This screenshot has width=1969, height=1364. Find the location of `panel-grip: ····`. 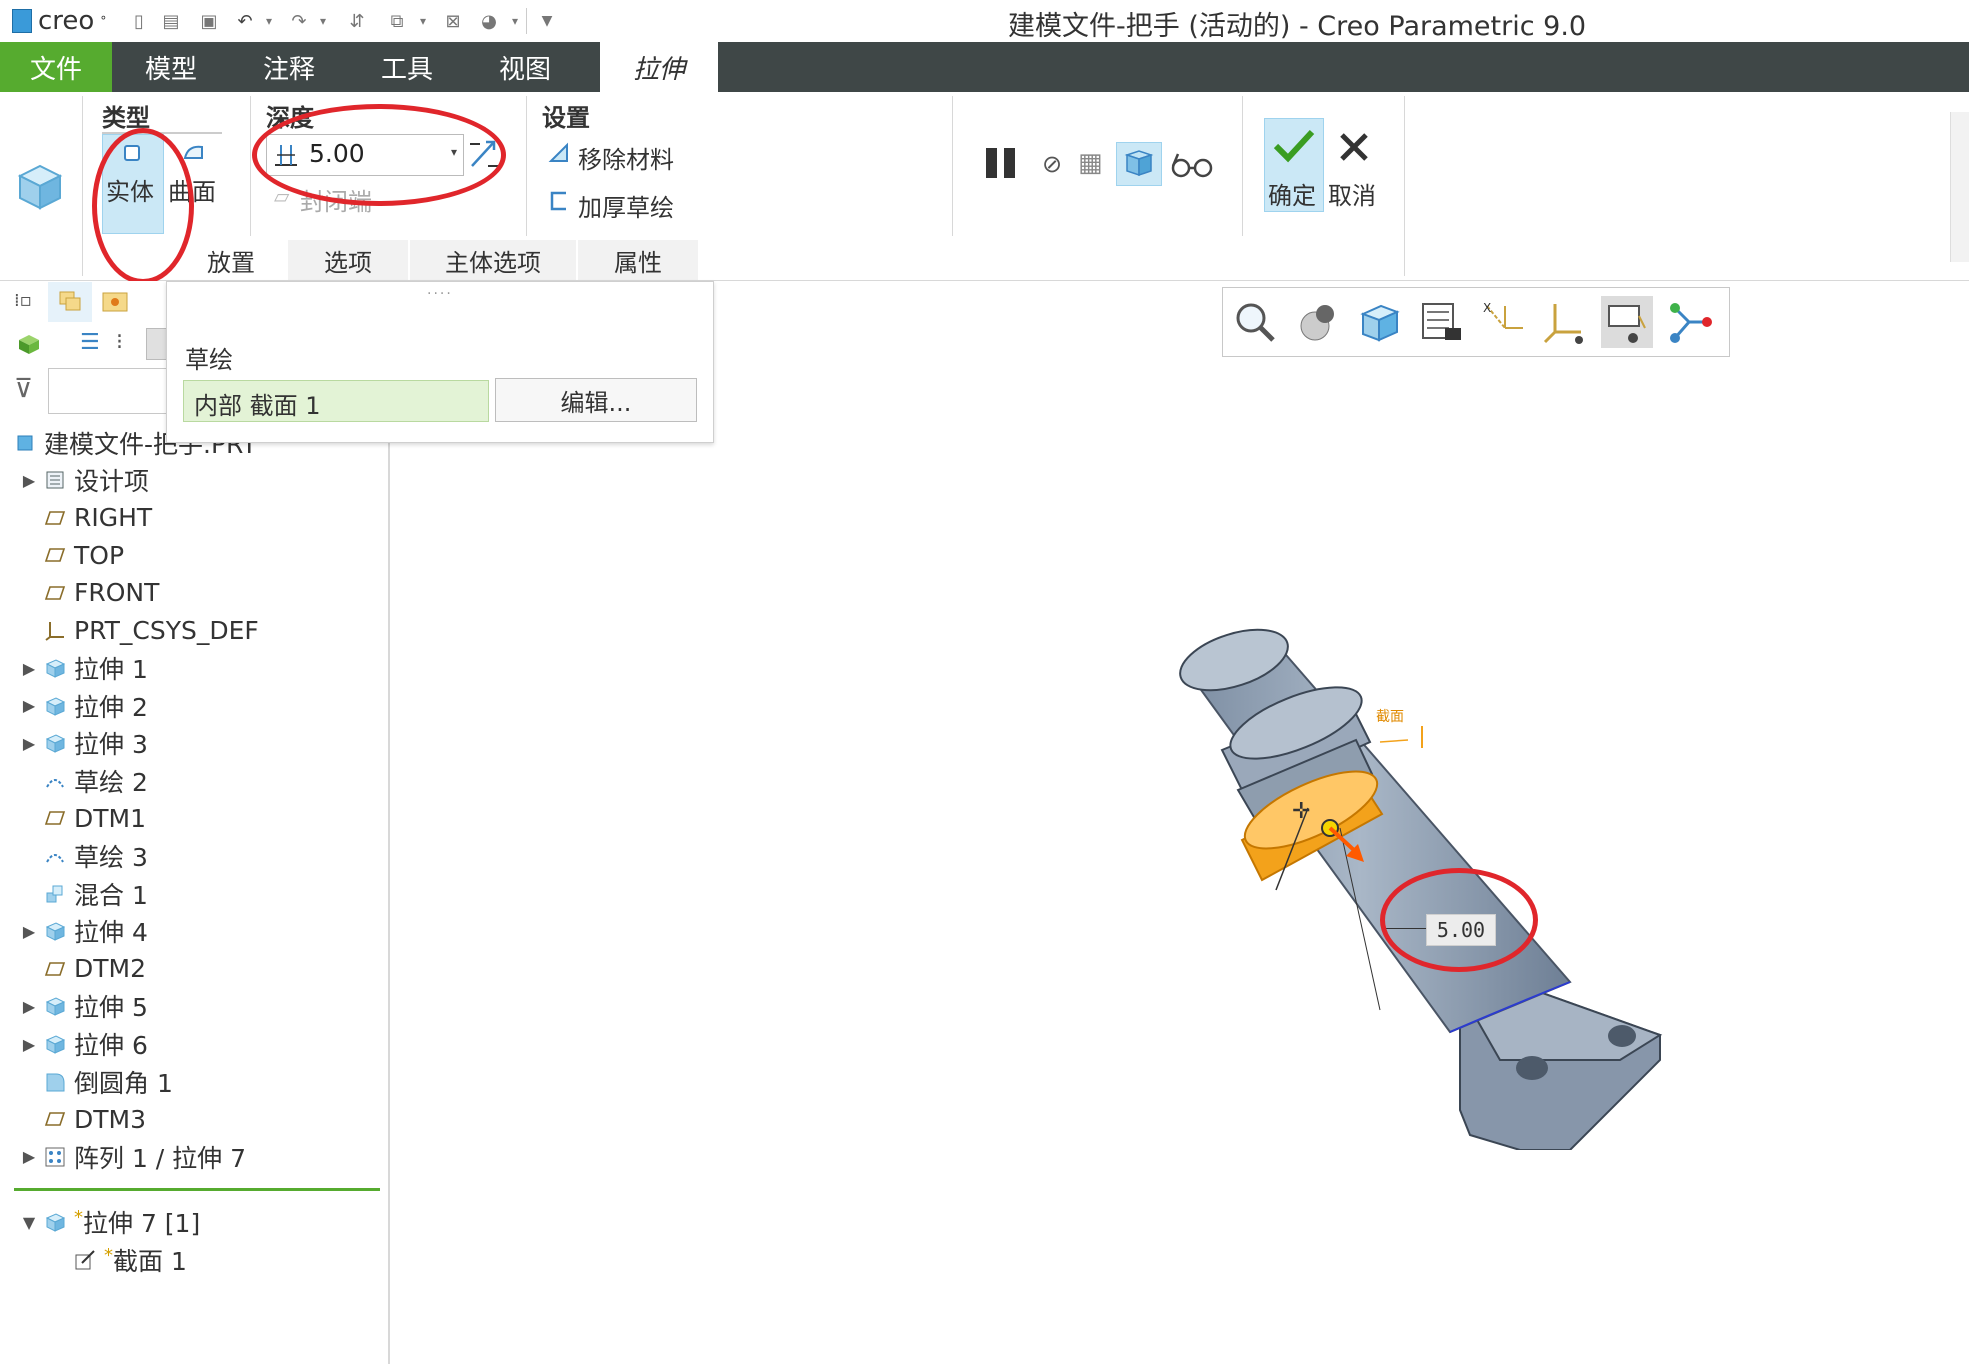

panel-grip: ···· is located at coordinates (440, 294).